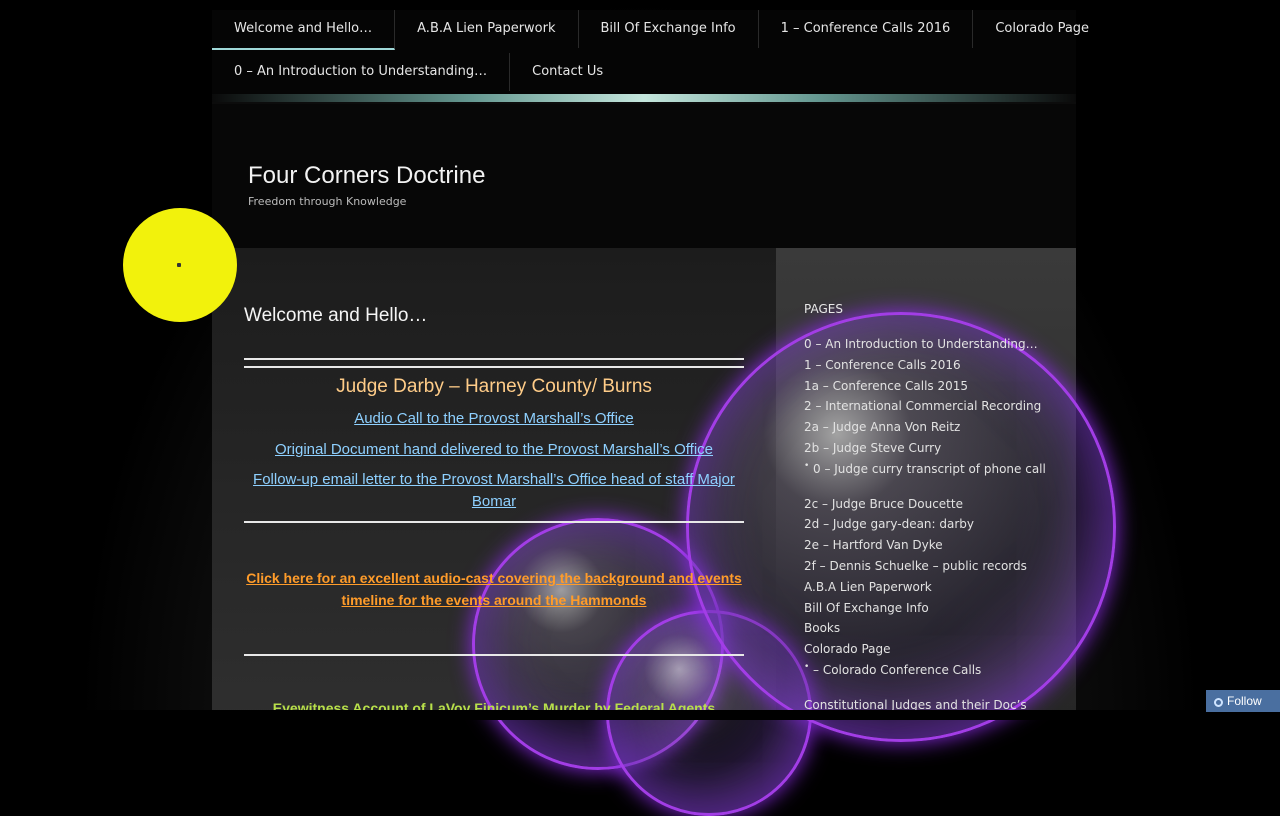  Describe the element at coordinates (934, 628) in the screenshot. I see `sidebar-page-link: Books` at that location.